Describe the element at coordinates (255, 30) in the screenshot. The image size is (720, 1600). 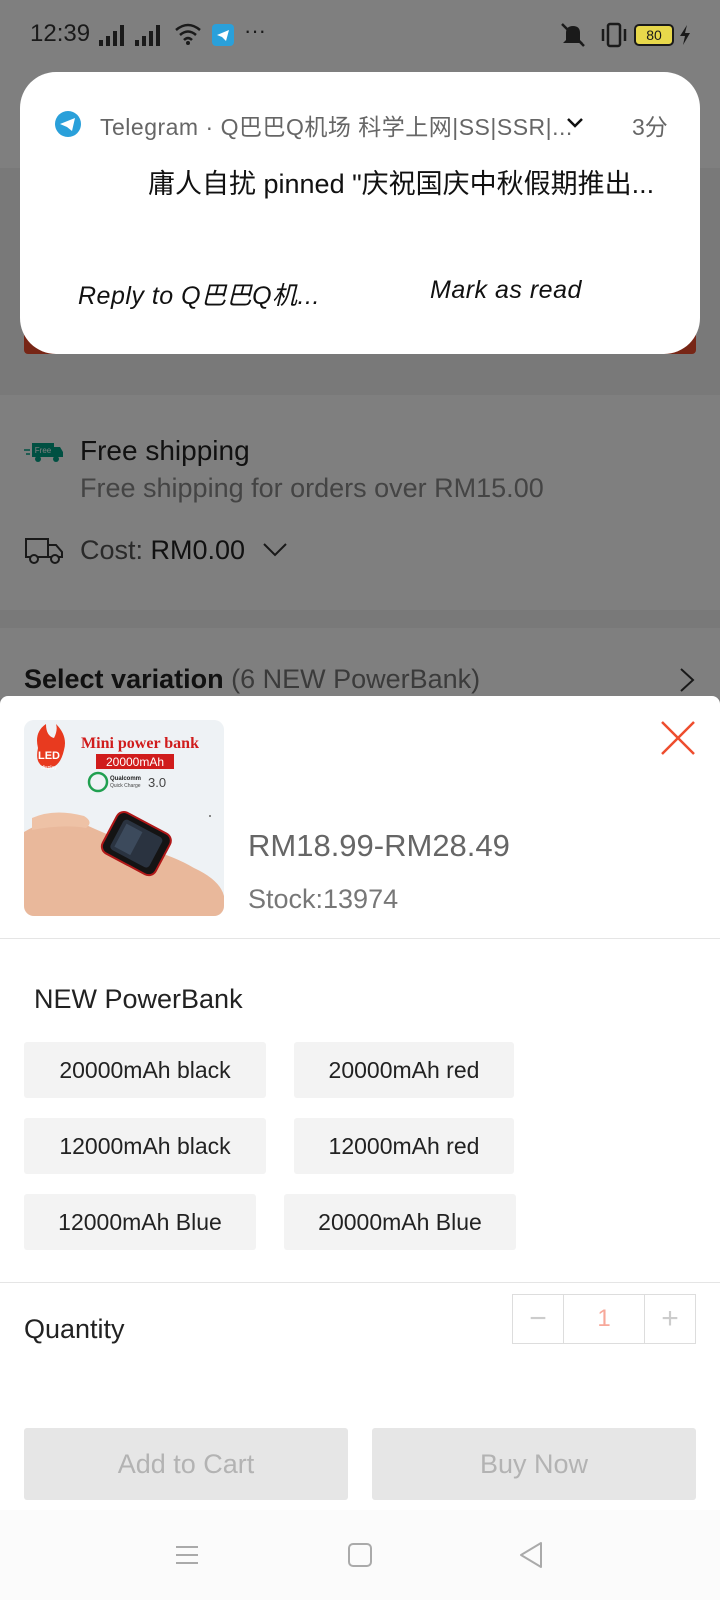
I see `more-notifications-icon: ···` at that location.